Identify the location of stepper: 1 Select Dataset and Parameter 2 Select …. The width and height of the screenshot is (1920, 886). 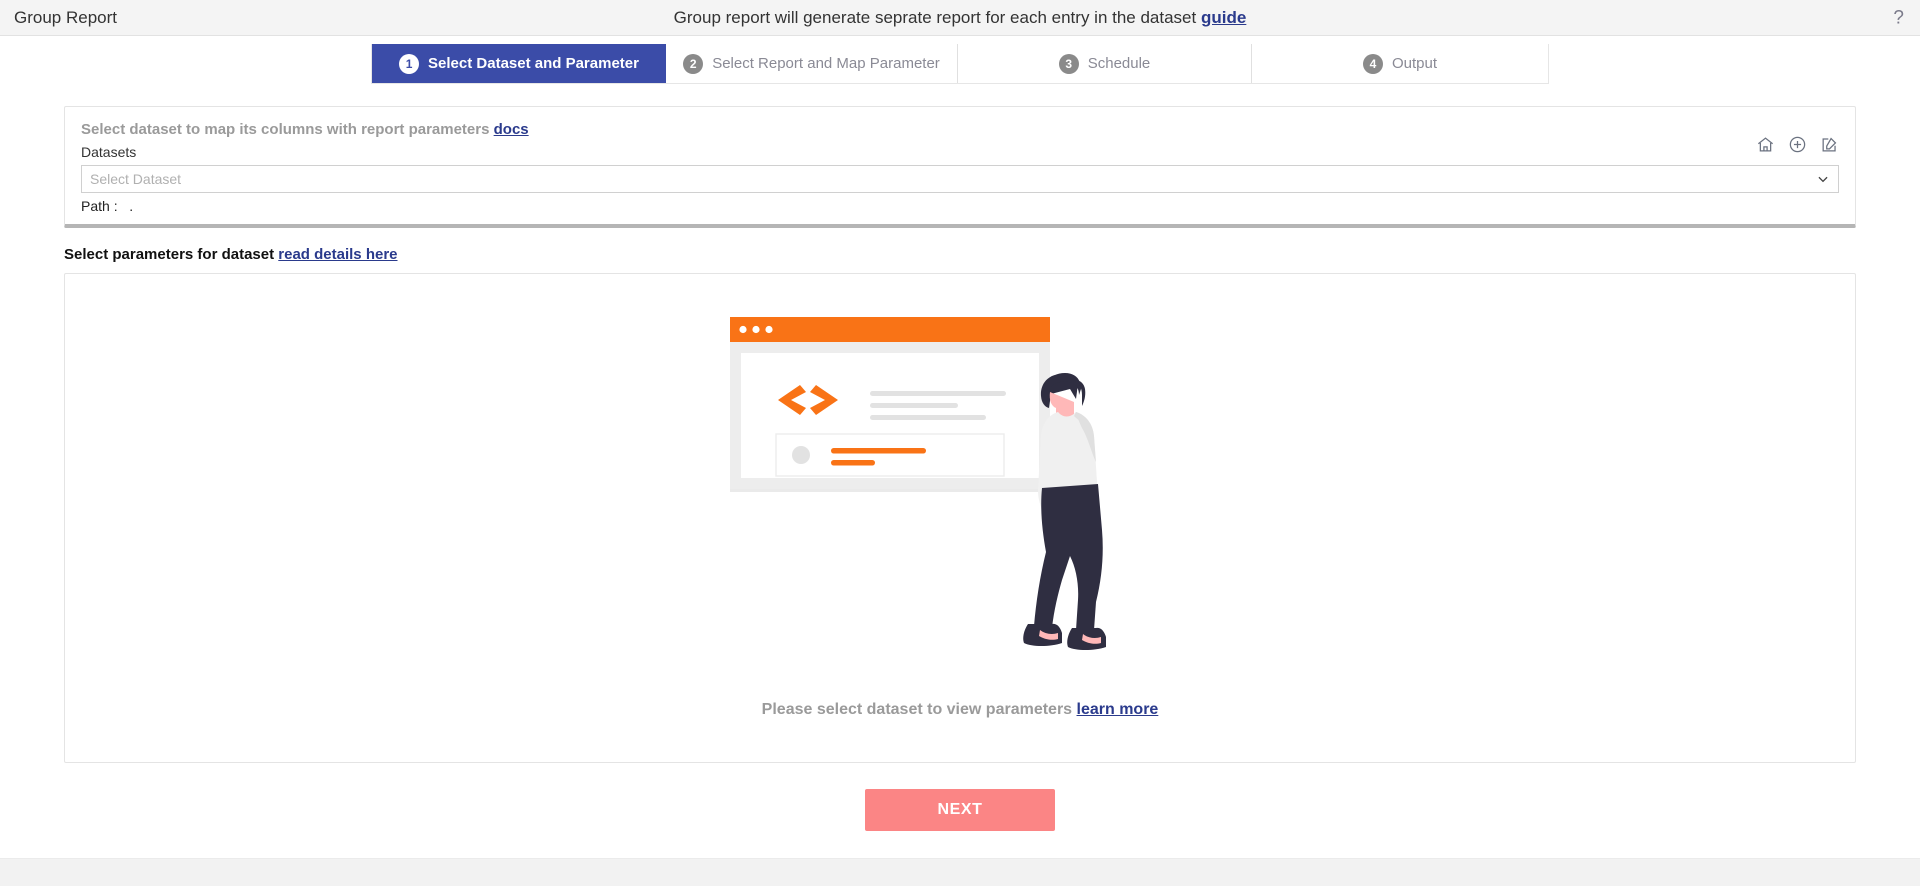
(960, 64).